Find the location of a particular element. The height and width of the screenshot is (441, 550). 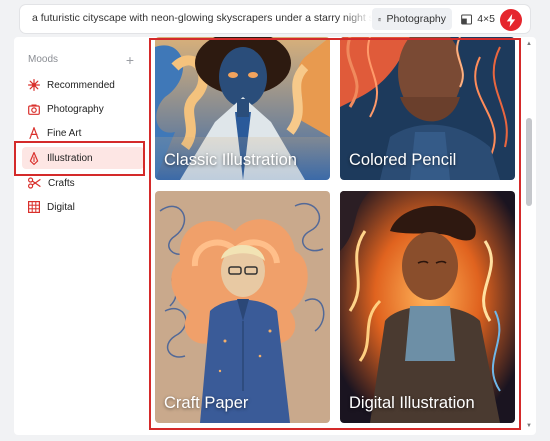

aspect-ratio-button: 4×5 is located at coordinates (478, 19).